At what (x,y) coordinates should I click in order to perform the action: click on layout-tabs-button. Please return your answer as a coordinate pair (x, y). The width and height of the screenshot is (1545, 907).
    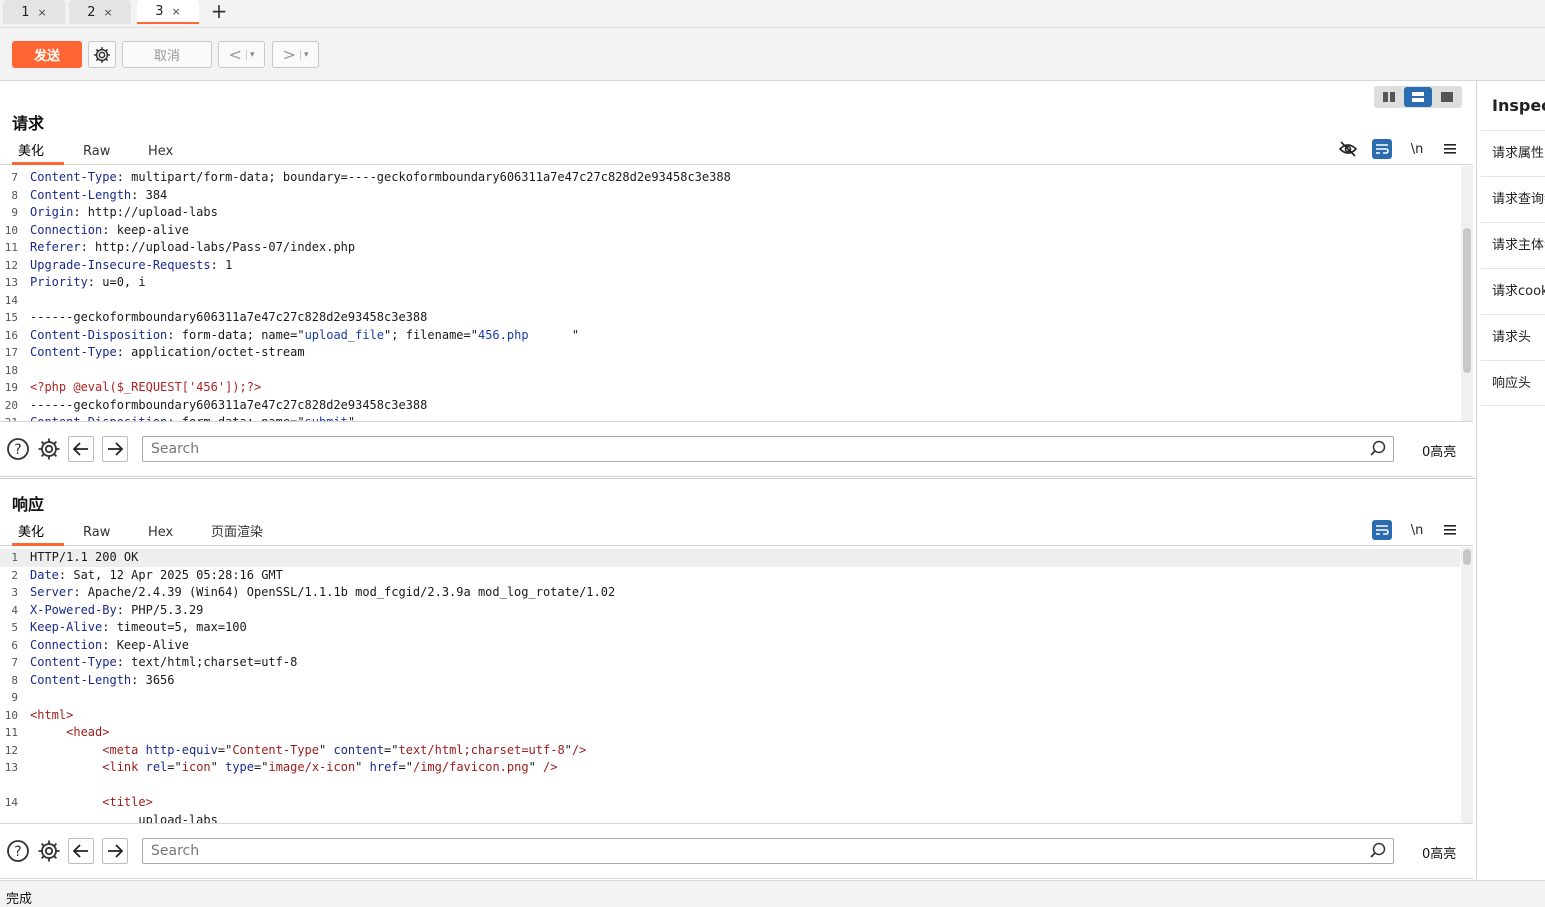
    Looking at the image, I should click on (1447, 97).